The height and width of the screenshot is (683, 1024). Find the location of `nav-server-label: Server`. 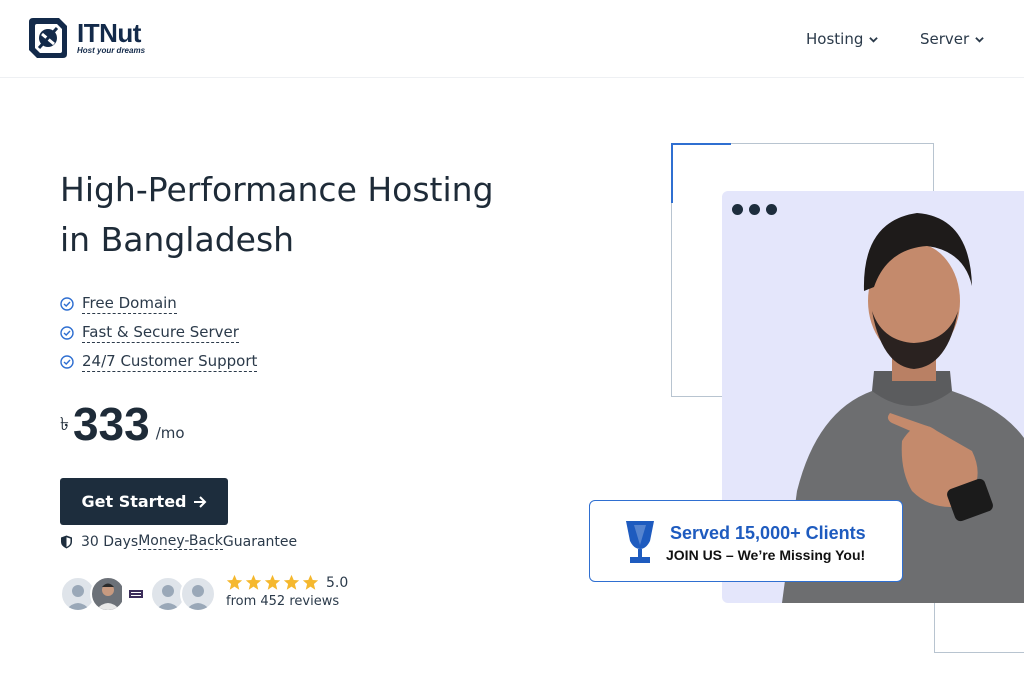

nav-server-label: Server is located at coordinates (945, 39).